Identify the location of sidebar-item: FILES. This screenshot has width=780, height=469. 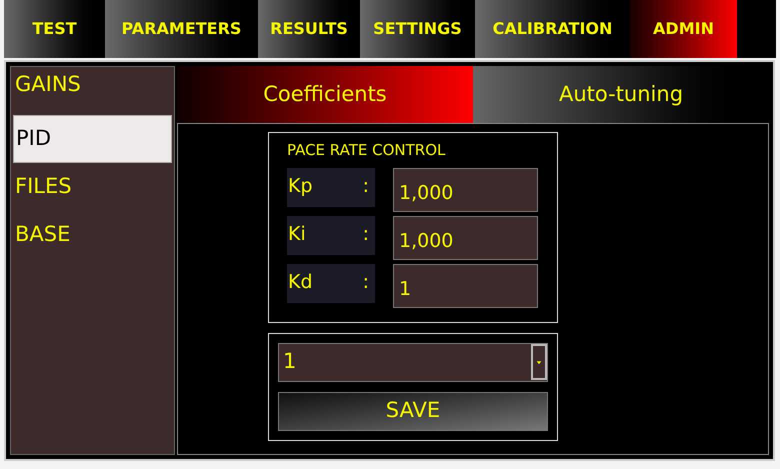
(92, 187).